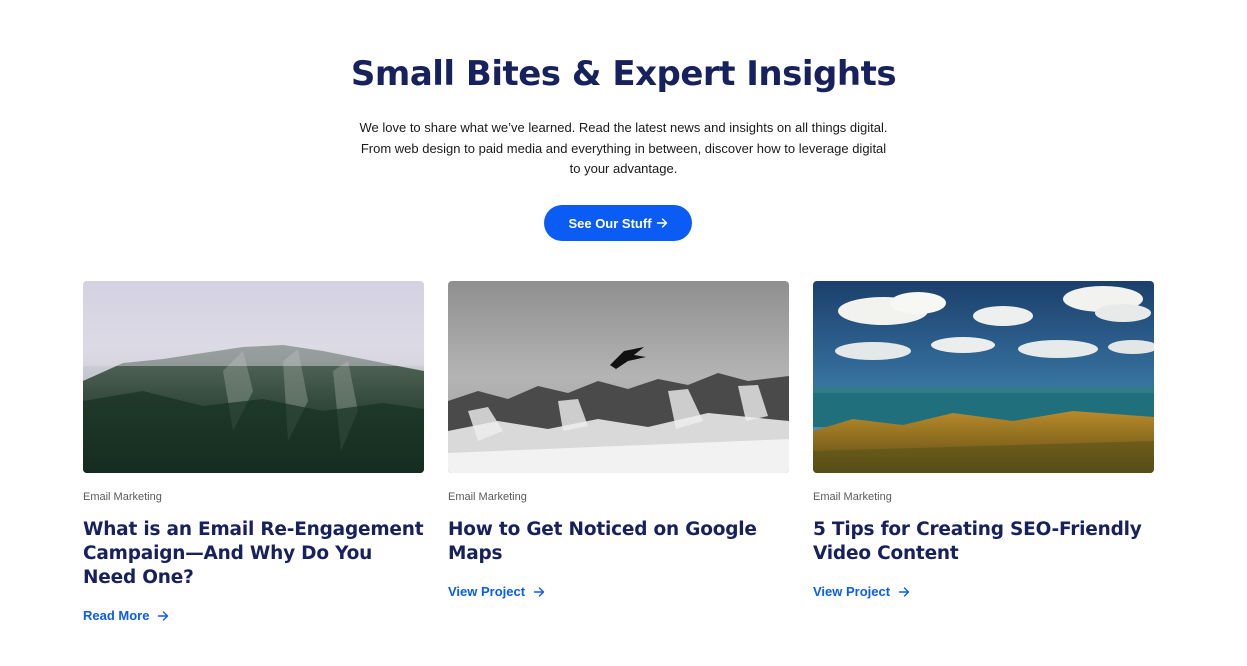  Describe the element at coordinates (620, 542) in the screenshot. I see `card-title: How to Get Noticed on Google Maps` at that location.